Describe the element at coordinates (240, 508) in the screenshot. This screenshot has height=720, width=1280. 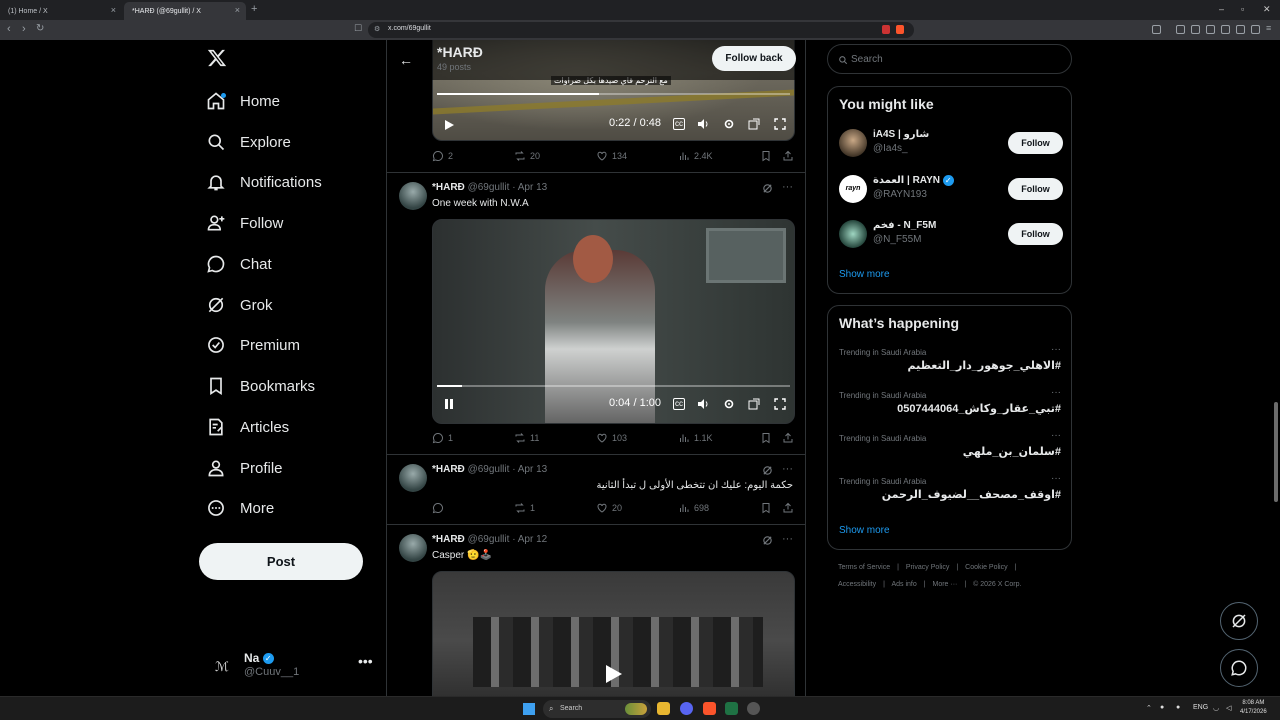
I see `sidebar-item-more: More` at that location.